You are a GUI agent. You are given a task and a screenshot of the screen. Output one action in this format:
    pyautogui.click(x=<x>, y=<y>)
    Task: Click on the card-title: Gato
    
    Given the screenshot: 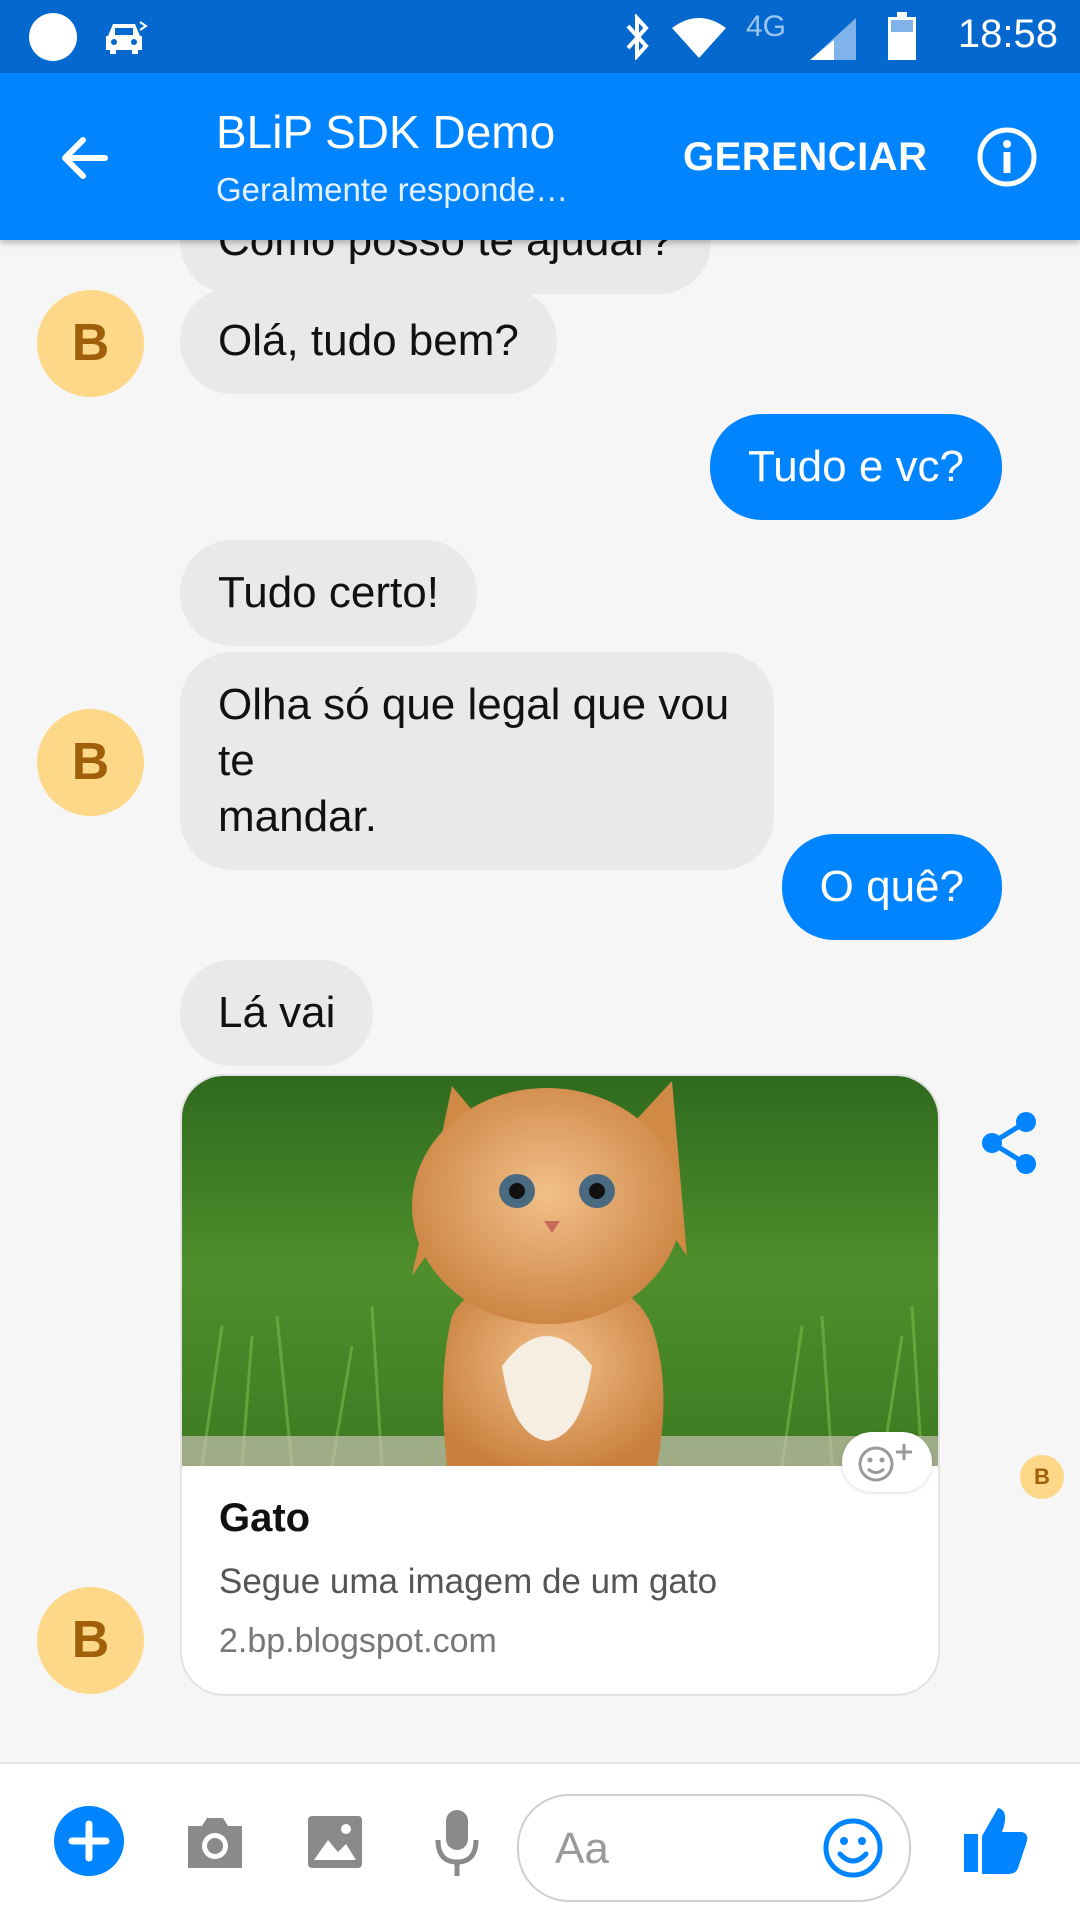 What is the action you would take?
    pyautogui.click(x=265, y=1518)
    